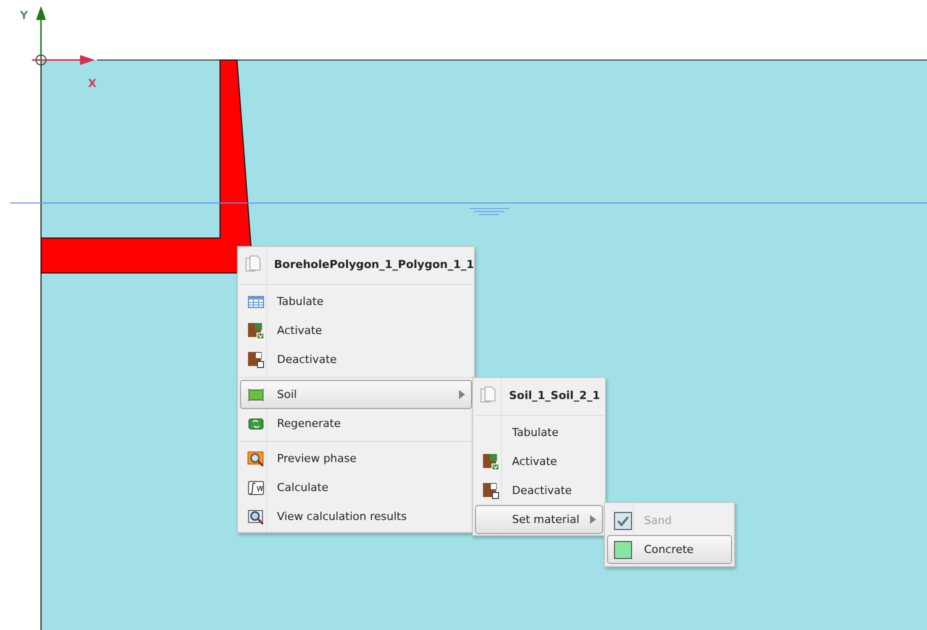  Describe the element at coordinates (256, 487) in the screenshot. I see `integral-icon` at that location.